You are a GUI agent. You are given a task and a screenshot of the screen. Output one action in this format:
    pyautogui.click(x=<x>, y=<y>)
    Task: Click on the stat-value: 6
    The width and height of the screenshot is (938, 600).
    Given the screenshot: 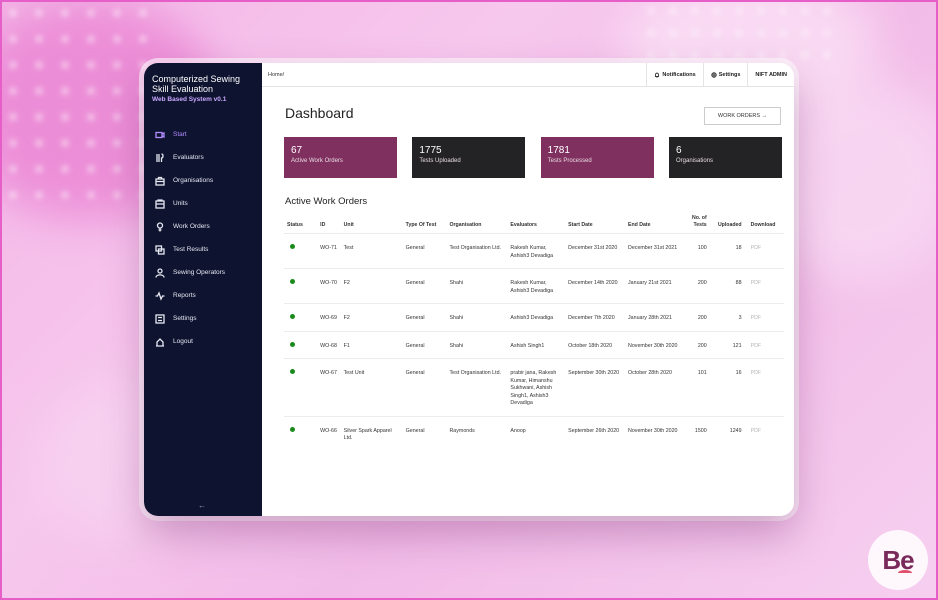 What is the action you would take?
    pyautogui.click(x=678, y=150)
    